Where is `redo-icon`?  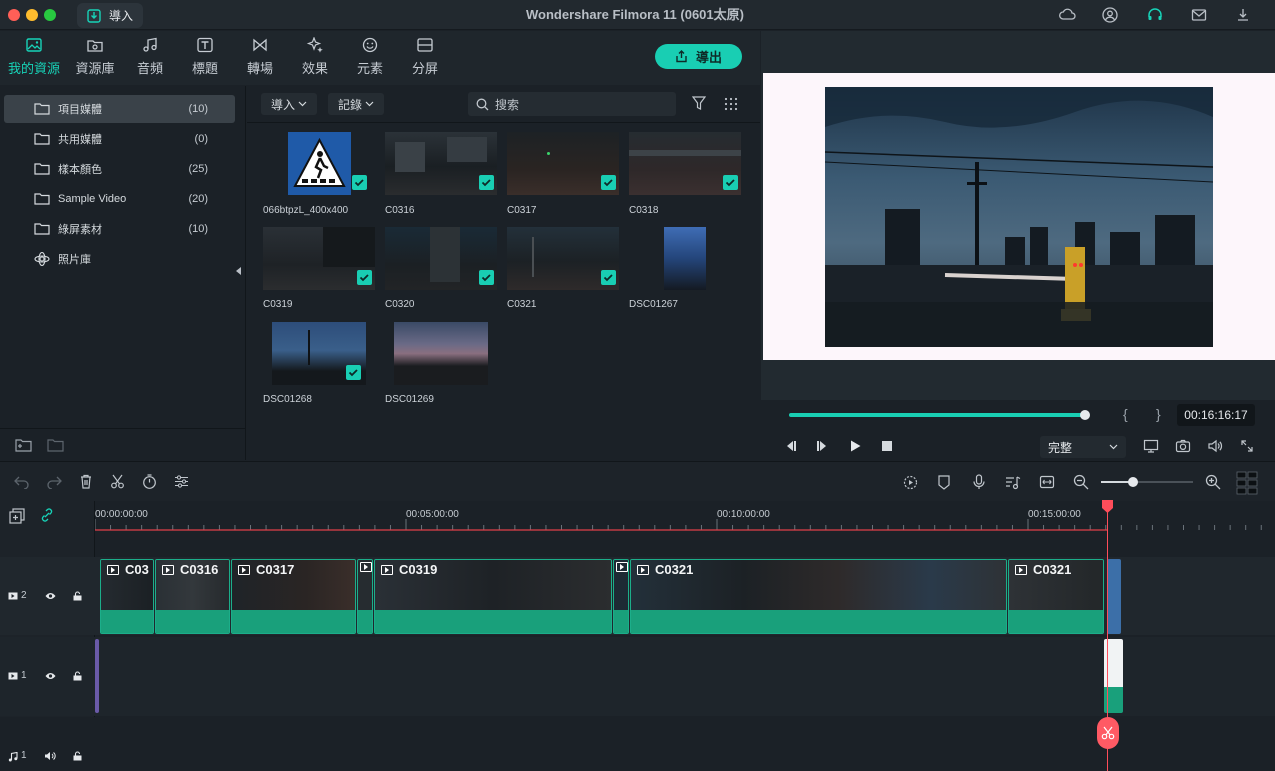
redo-icon is located at coordinates (54, 482).